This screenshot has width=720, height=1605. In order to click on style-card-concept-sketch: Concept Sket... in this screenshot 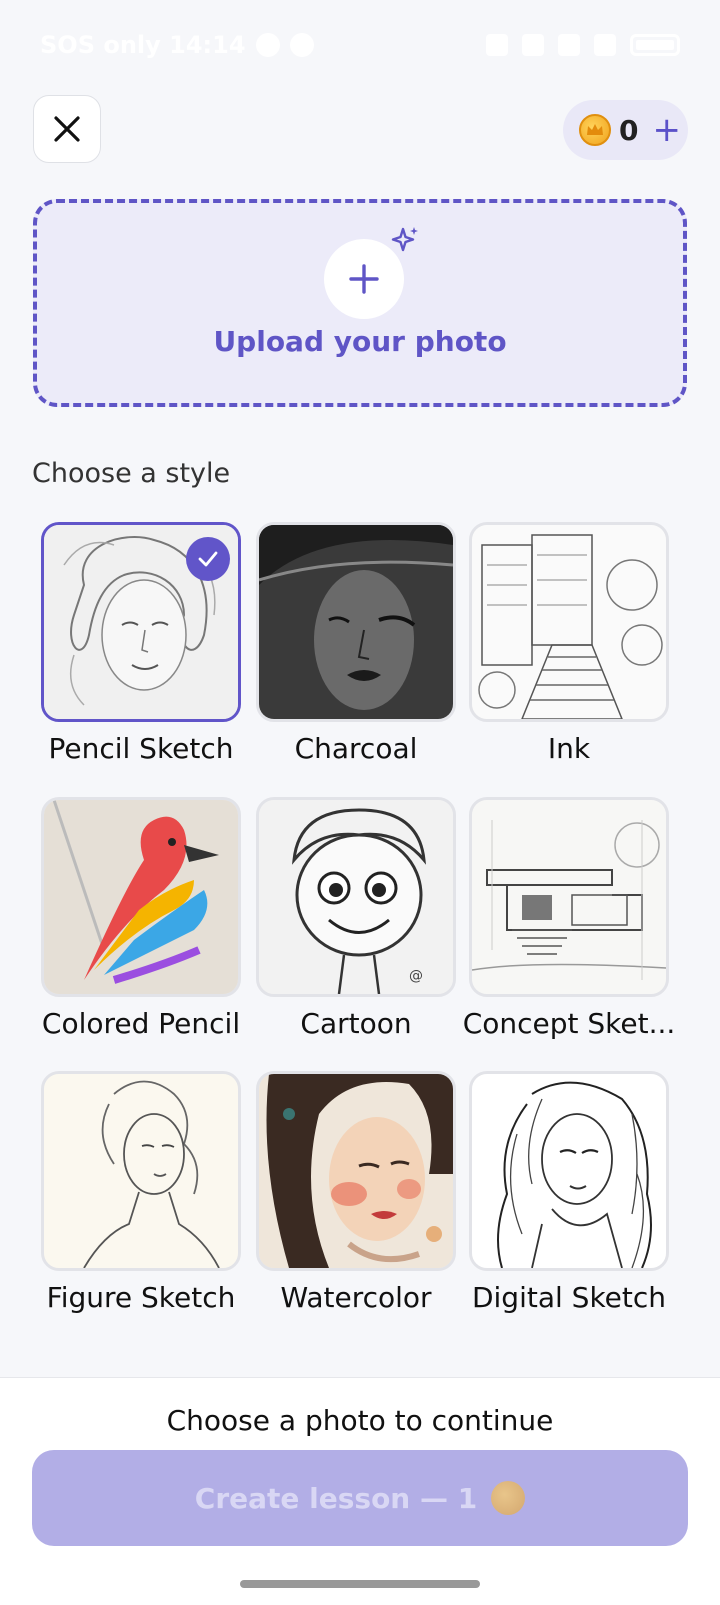, I will do `click(569, 918)`.